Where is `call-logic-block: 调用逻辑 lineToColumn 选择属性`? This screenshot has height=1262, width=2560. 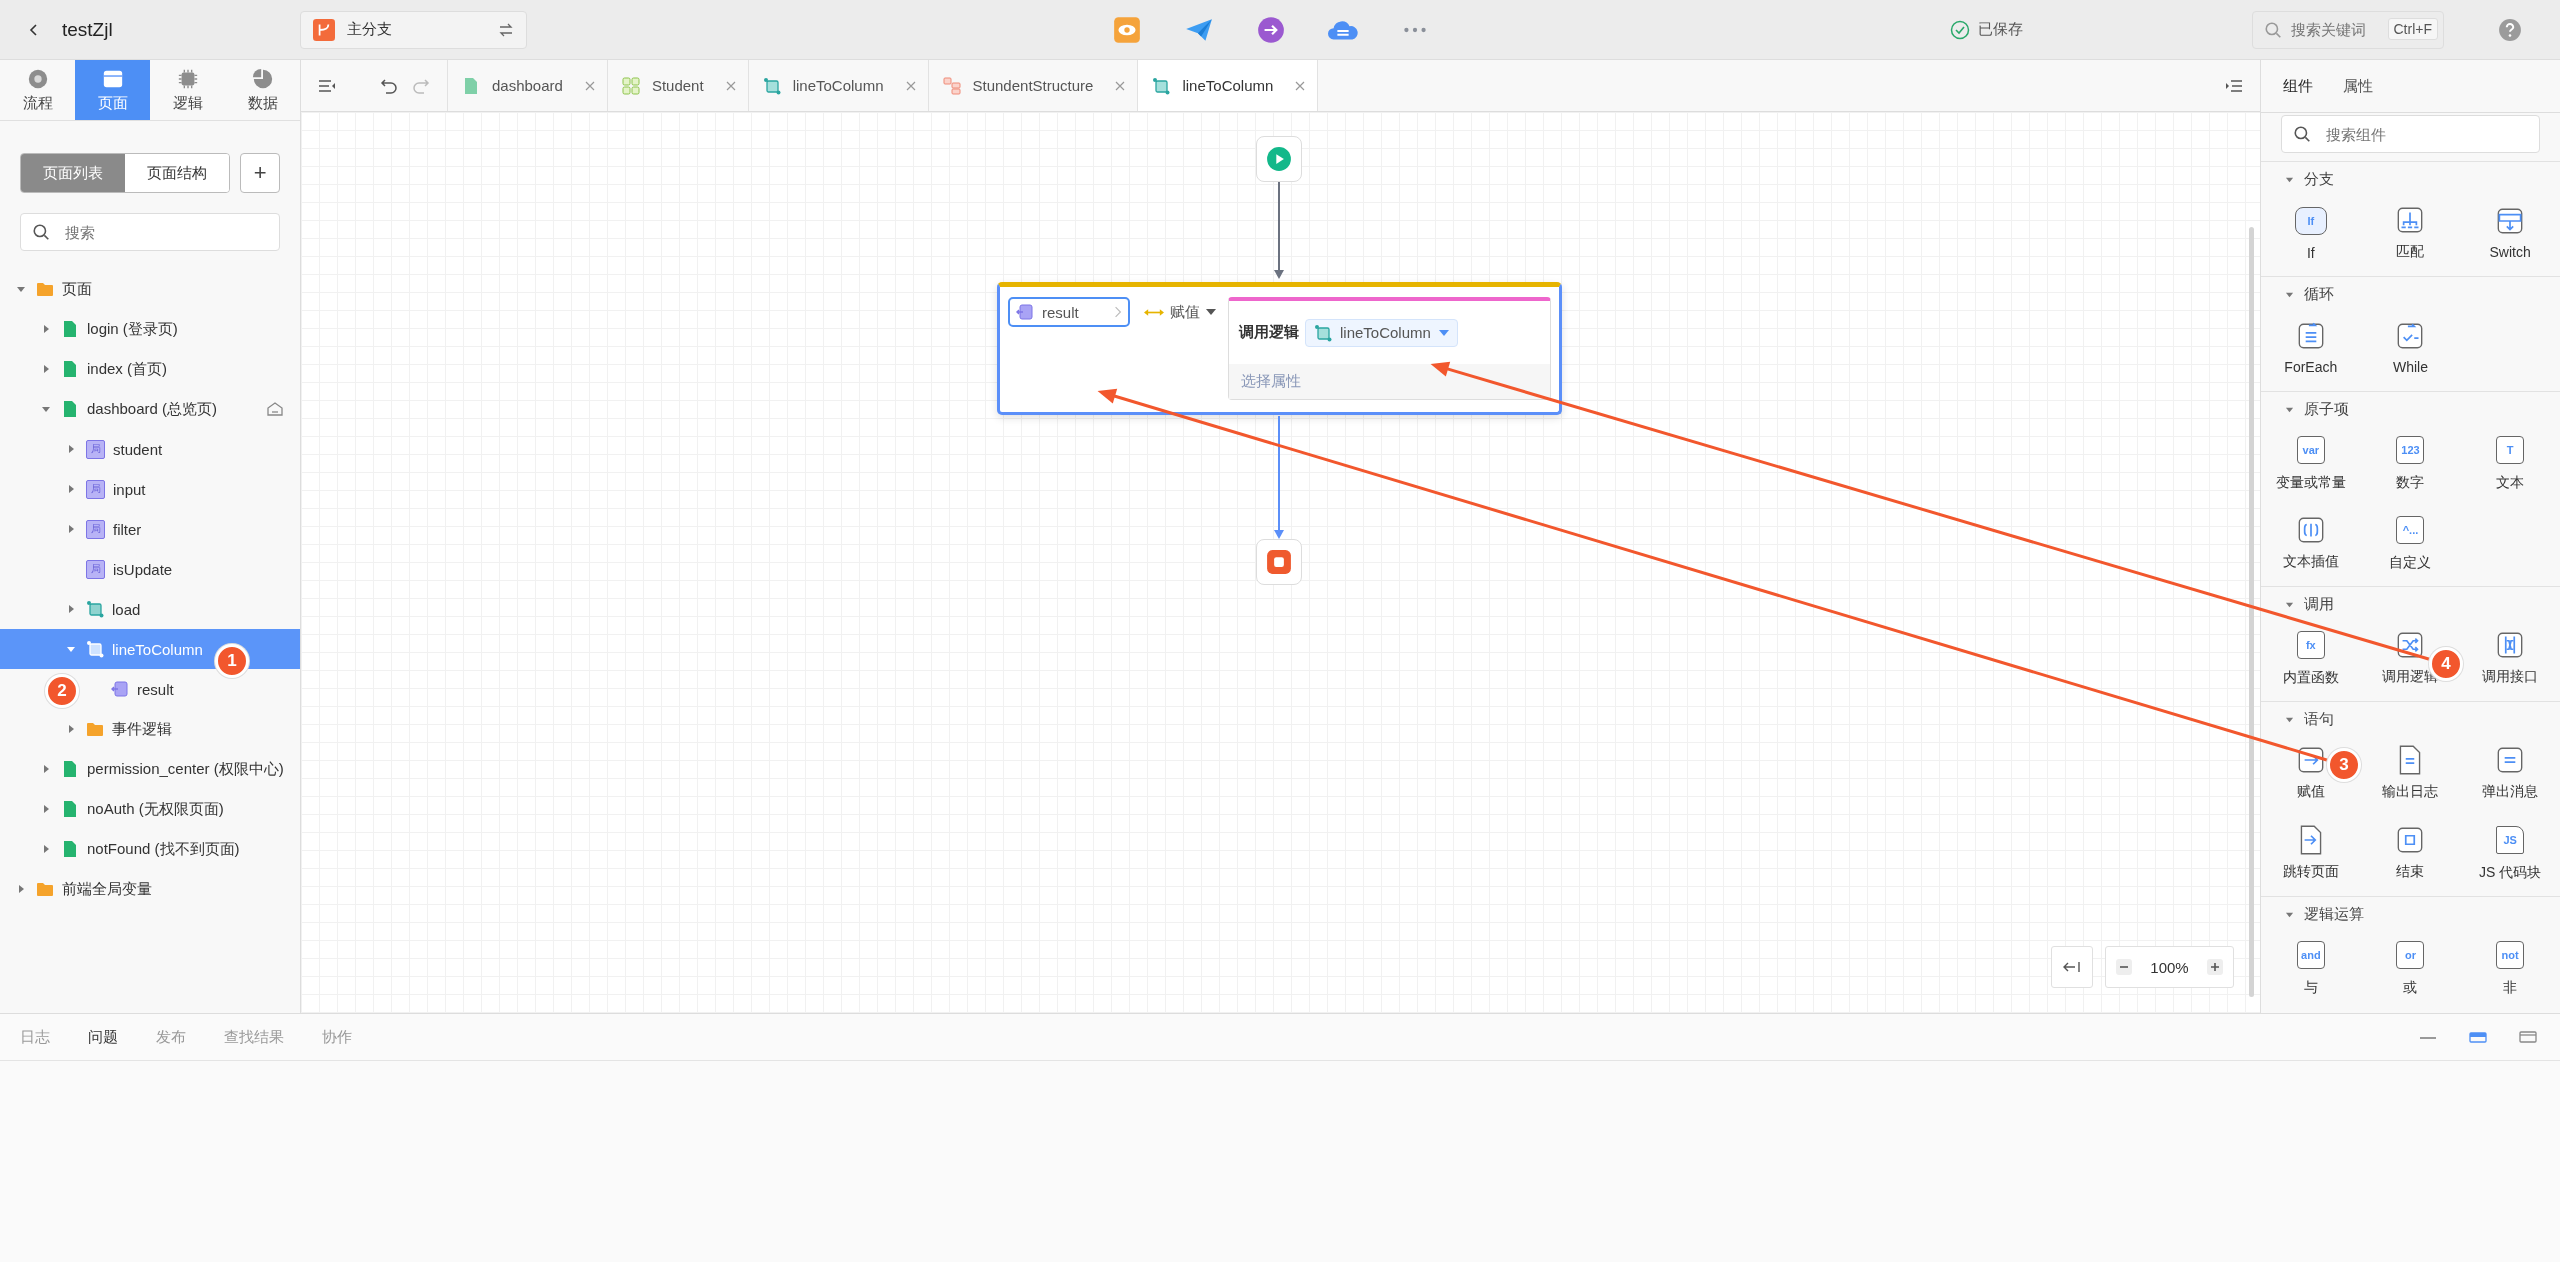 call-logic-block: 调用逻辑 lineToColumn 选择属性 is located at coordinates (1389, 348).